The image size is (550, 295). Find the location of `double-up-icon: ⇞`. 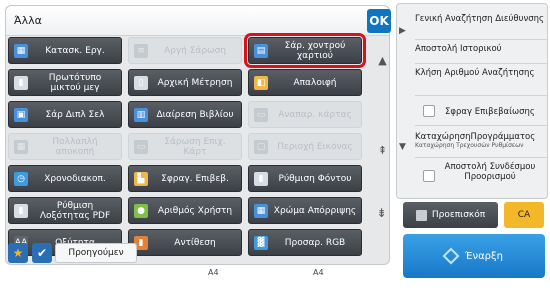

double-up-icon: ⇞ is located at coordinates (382, 150).